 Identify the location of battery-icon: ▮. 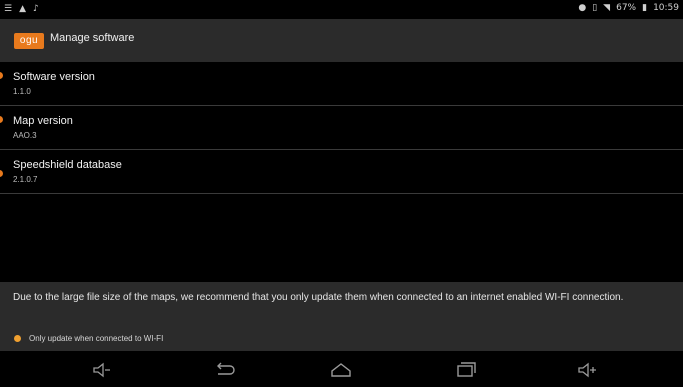
(645, 8).